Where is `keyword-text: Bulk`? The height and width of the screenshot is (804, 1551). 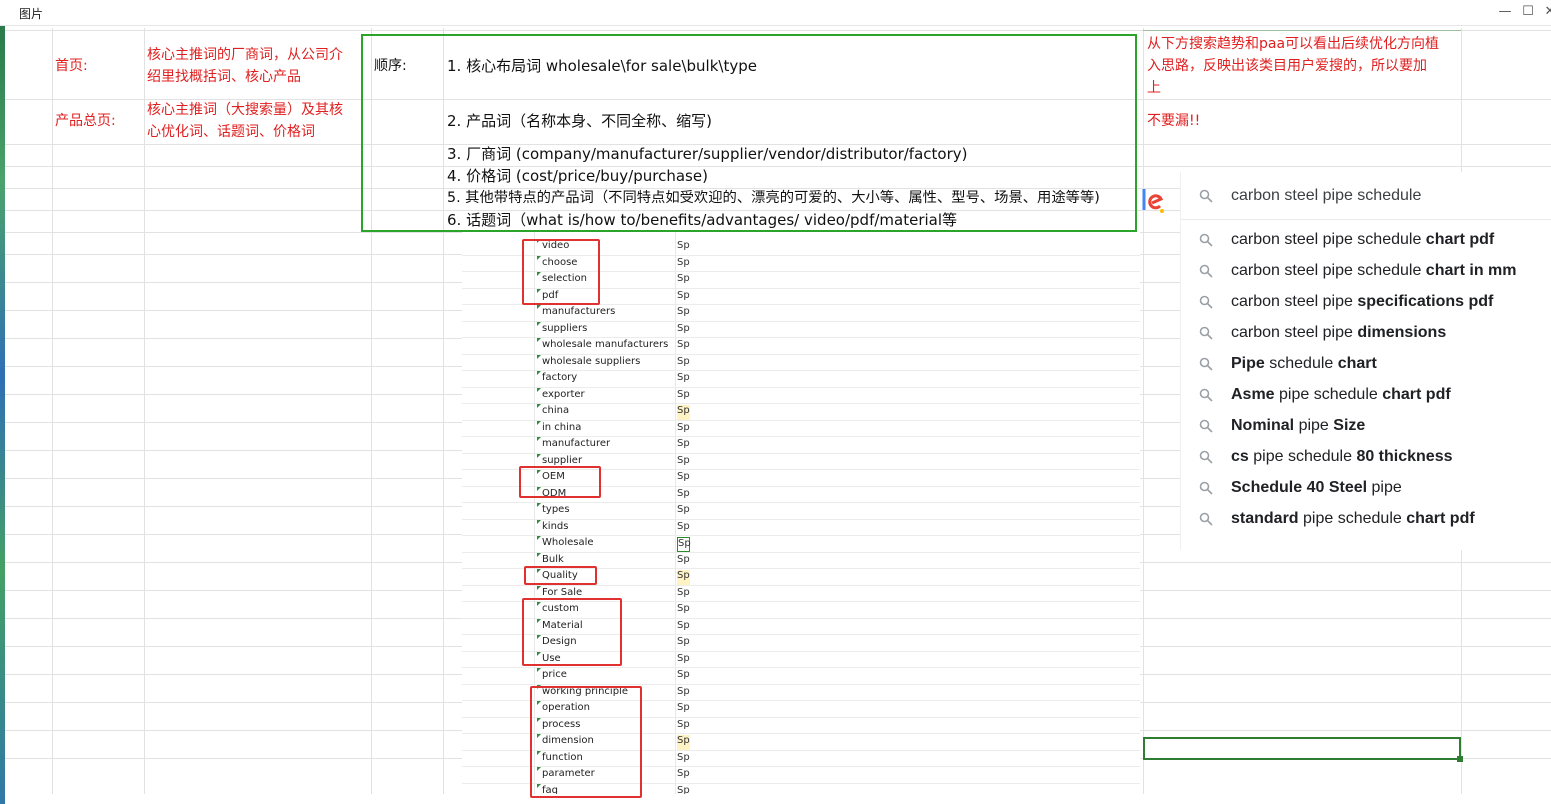
keyword-text: Bulk is located at coordinates (553, 559).